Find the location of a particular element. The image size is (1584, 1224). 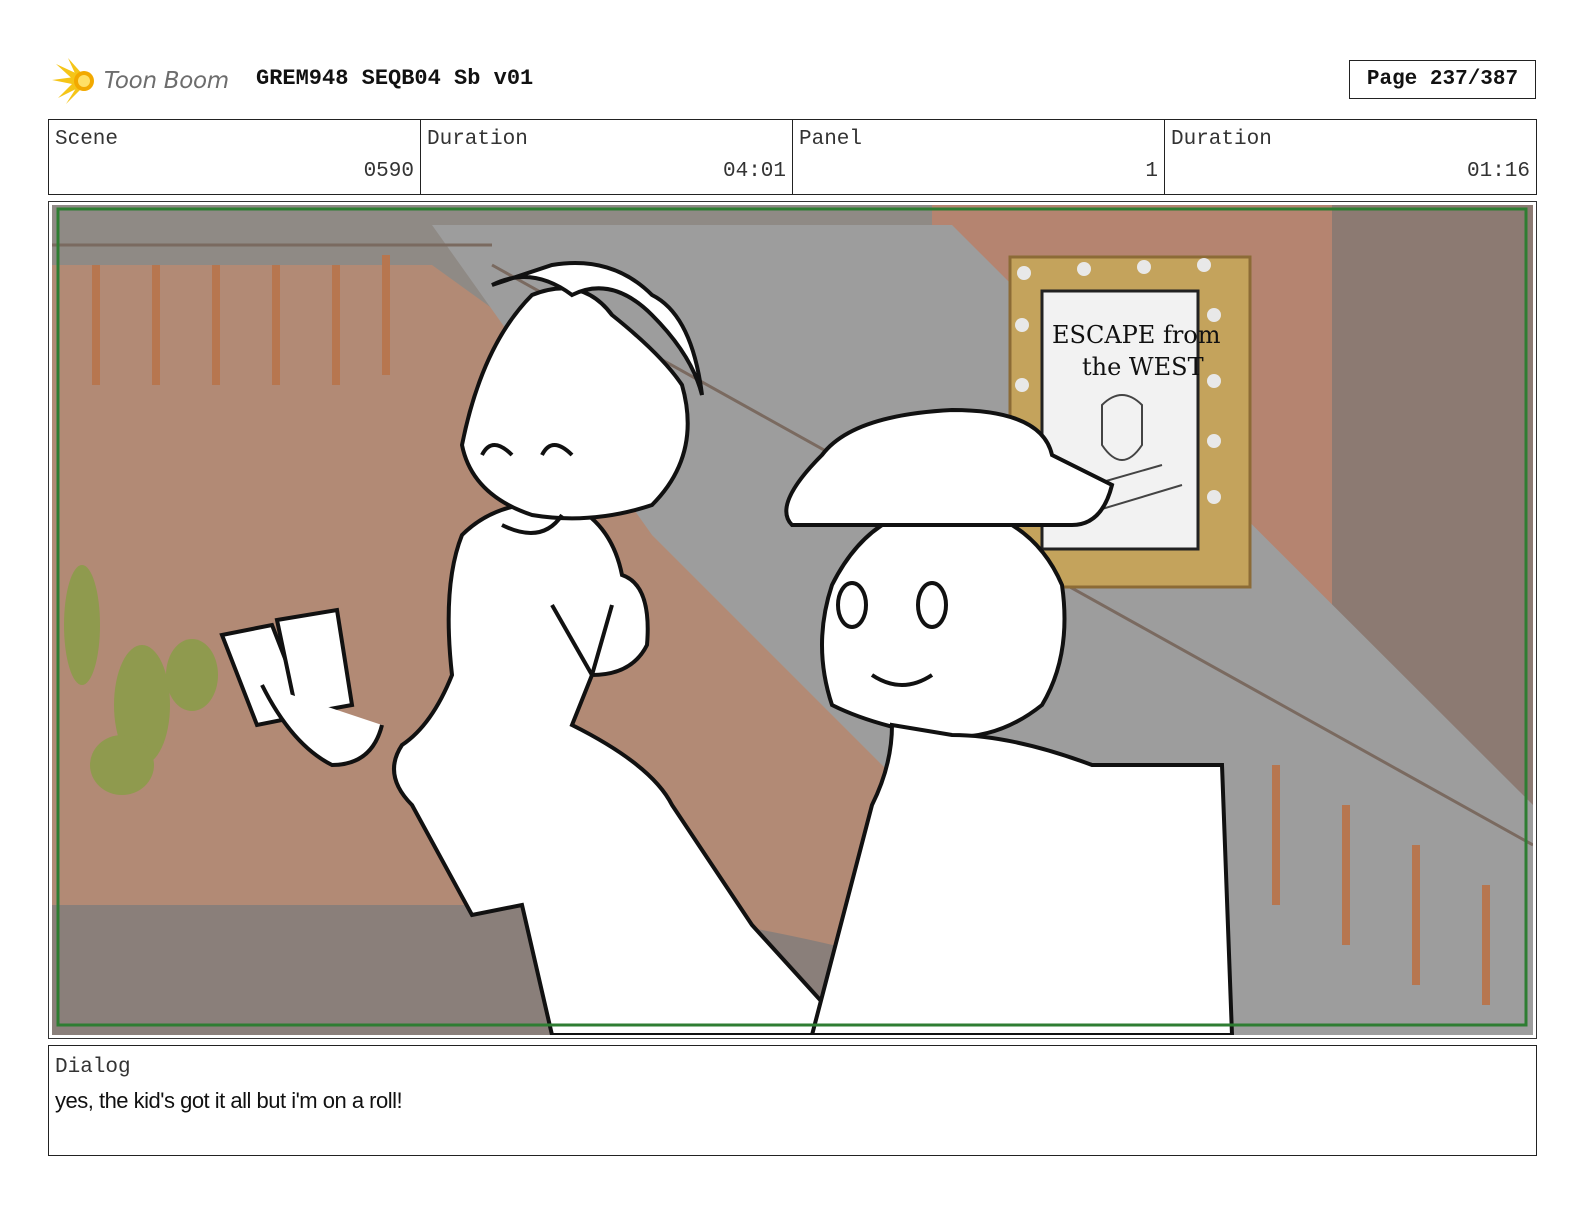

scene-cell: Scene 0590 is located at coordinates (235, 157).